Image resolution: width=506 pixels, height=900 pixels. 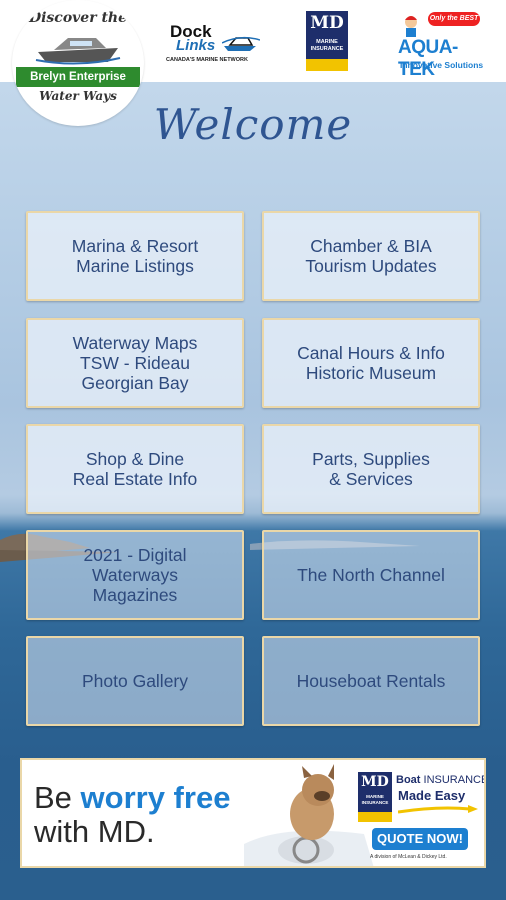 I want to click on button-label: Waterway Maps TSW - Rideau Georgian Bay, so click(x=135, y=363).